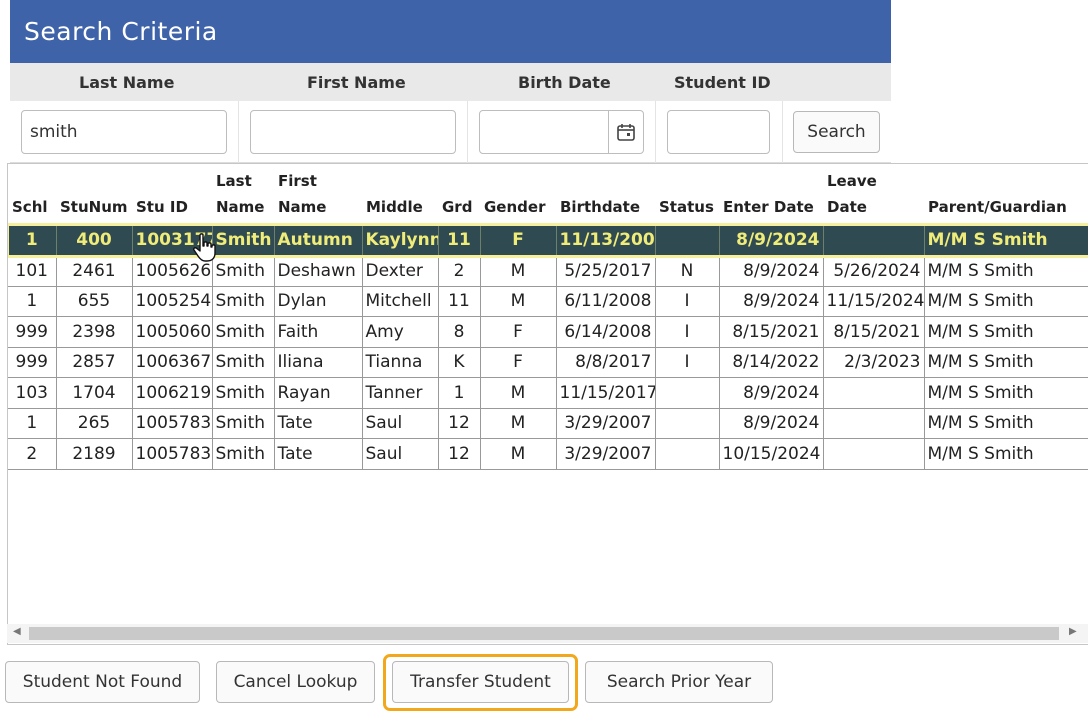 The height and width of the screenshot is (711, 1088). Describe the element at coordinates (768, 207) in the screenshot. I see `column-header-line2: Enter Date` at that location.